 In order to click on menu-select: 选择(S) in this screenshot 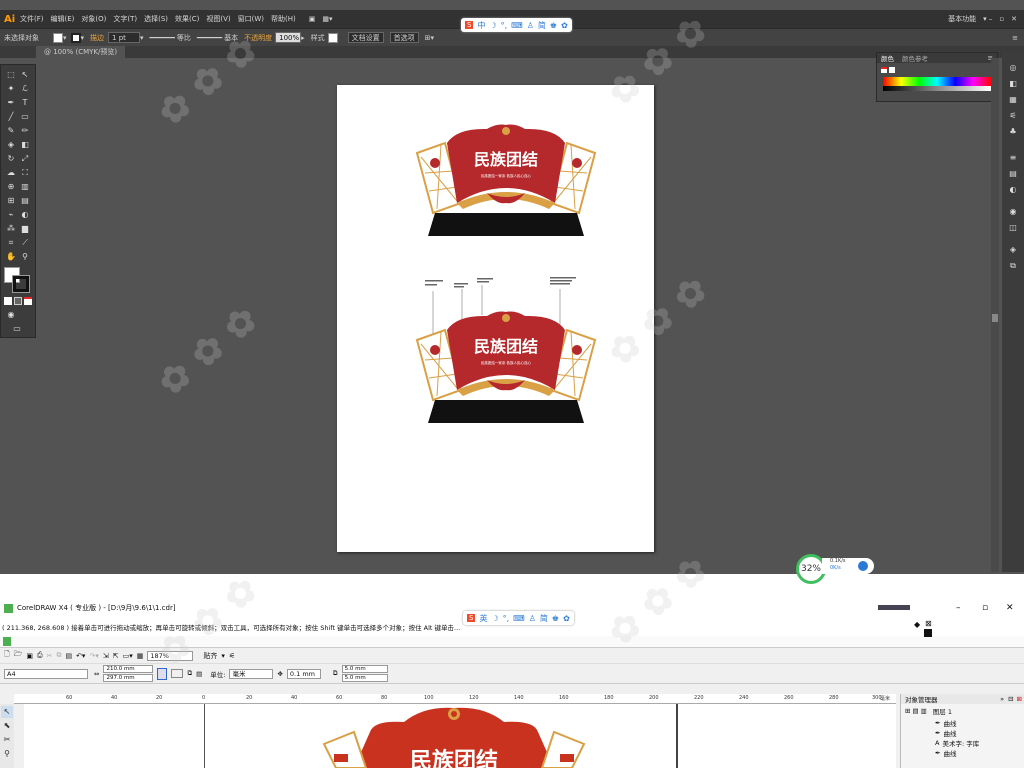, I will do `click(156, 19)`.